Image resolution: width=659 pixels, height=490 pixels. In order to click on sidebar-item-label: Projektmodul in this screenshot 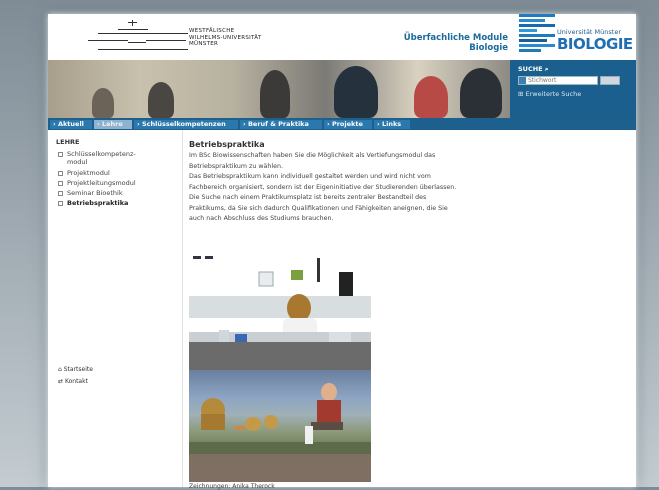, I will do `click(88, 173)`.